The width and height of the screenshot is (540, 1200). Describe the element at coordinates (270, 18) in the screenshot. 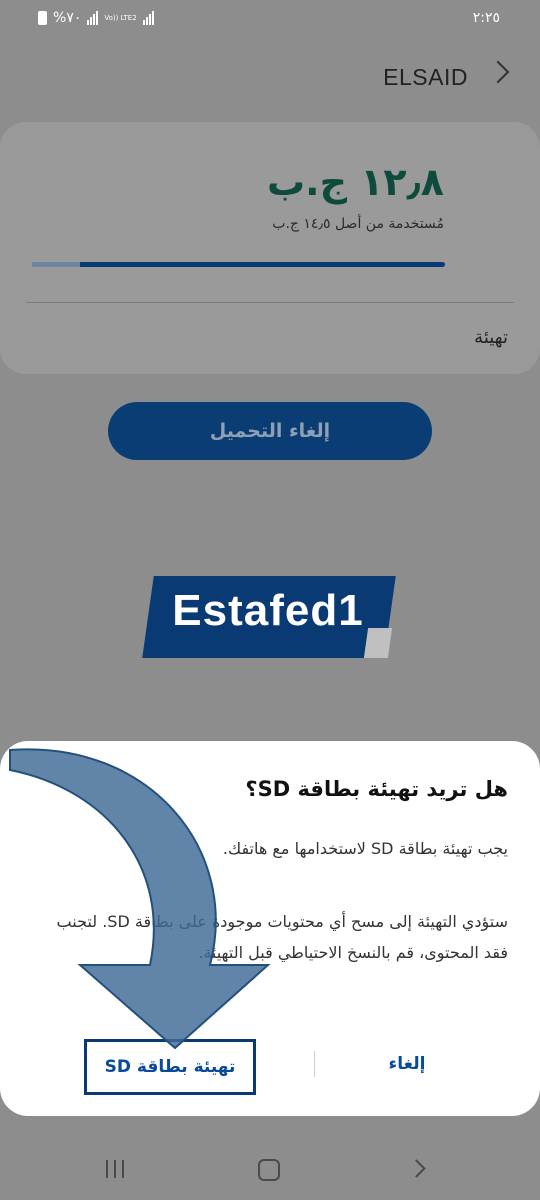

I see `status-bar: %٧٠ Vo)) LTE2 ٢:٢٥` at that location.